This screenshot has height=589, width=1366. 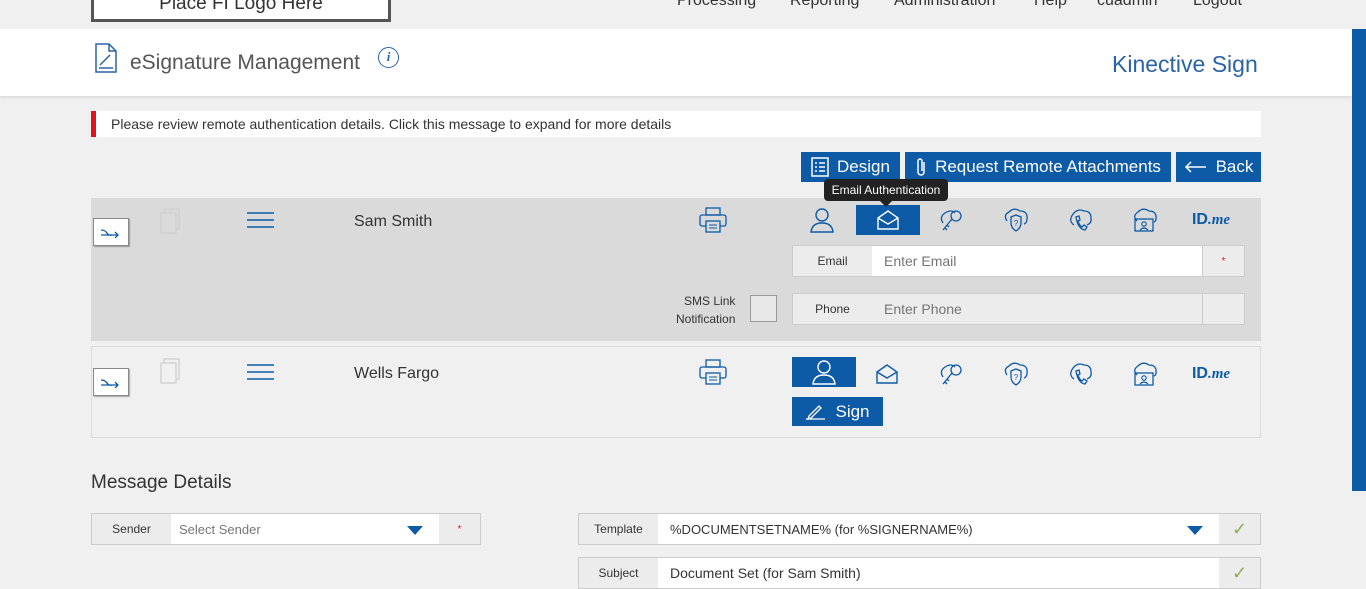 I want to click on phone-addon, so click(x=1224, y=309).